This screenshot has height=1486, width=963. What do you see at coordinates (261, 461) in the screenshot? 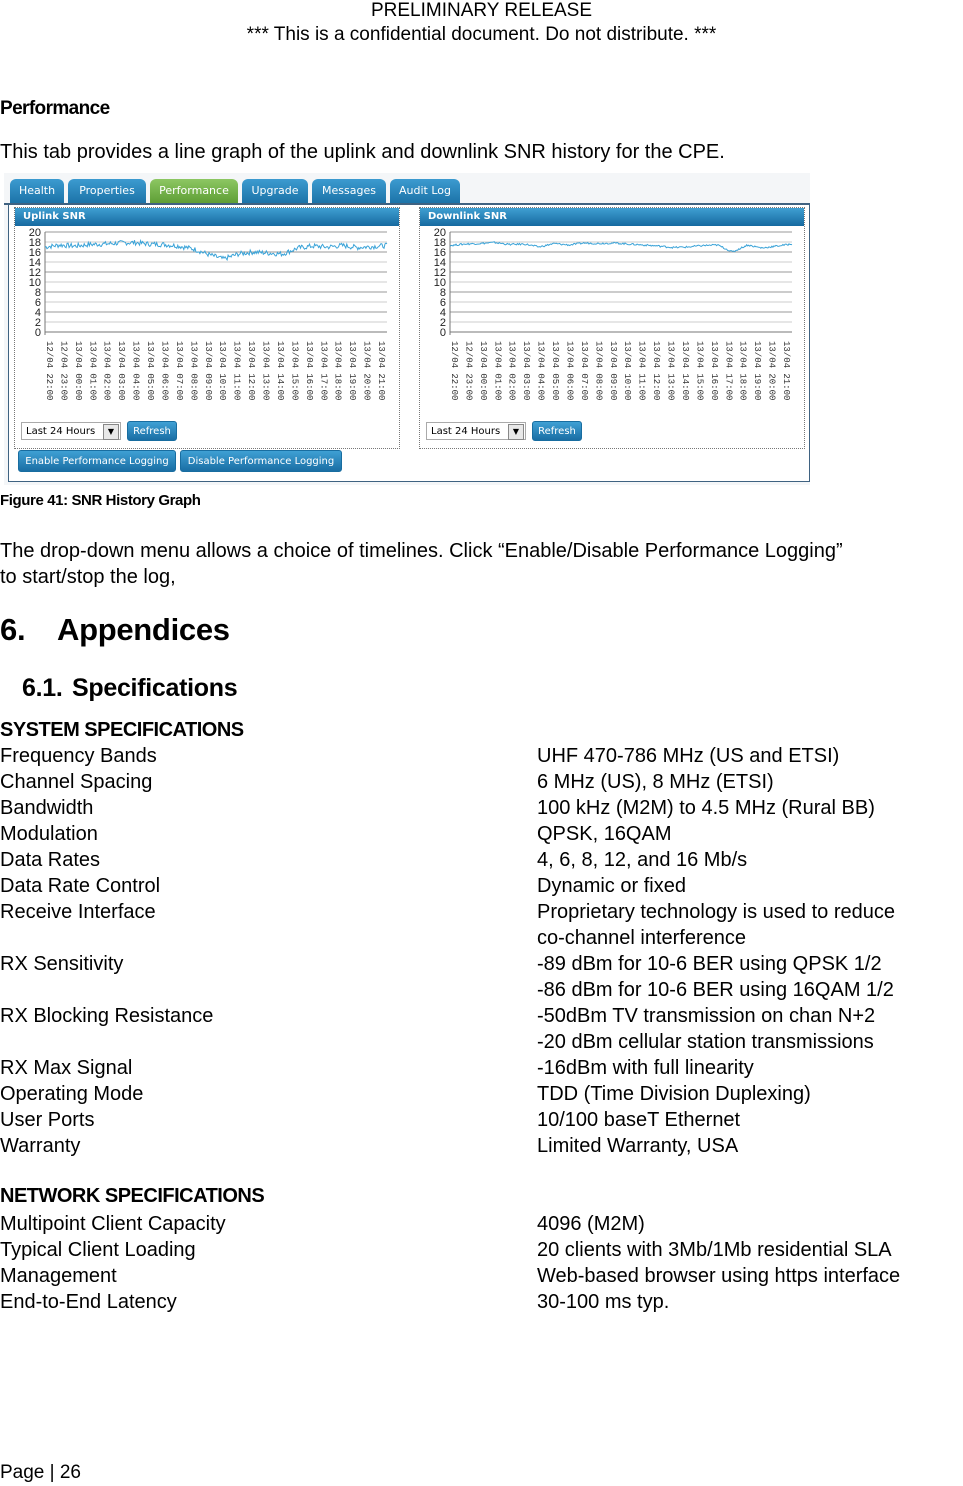
I see `disable-performance-logging-button: Disable Performance Logging` at bounding box center [261, 461].